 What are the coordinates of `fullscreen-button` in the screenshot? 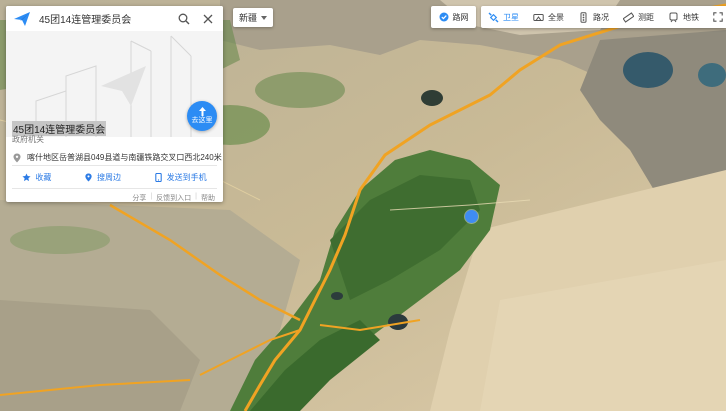 It's located at (719, 17).